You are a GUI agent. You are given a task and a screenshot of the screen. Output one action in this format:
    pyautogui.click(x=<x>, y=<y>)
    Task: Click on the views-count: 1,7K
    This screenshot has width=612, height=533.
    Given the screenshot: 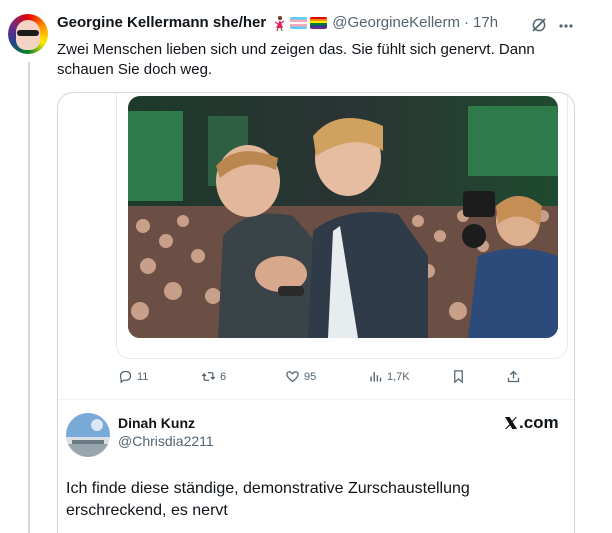 What is the action you would take?
    pyautogui.click(x=398, y=376)
    